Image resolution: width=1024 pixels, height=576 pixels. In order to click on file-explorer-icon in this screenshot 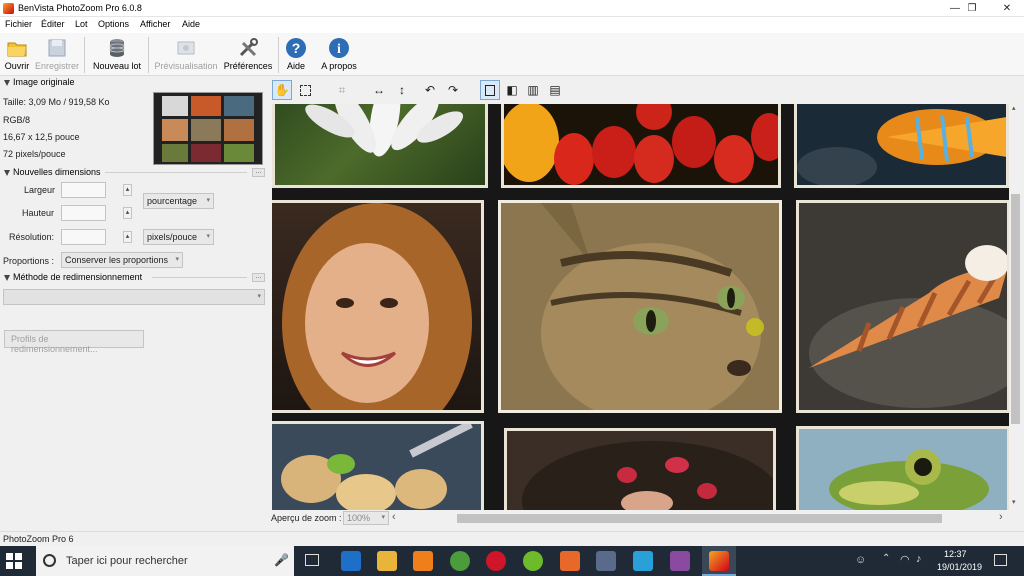, I will do `click(387, 561)`.